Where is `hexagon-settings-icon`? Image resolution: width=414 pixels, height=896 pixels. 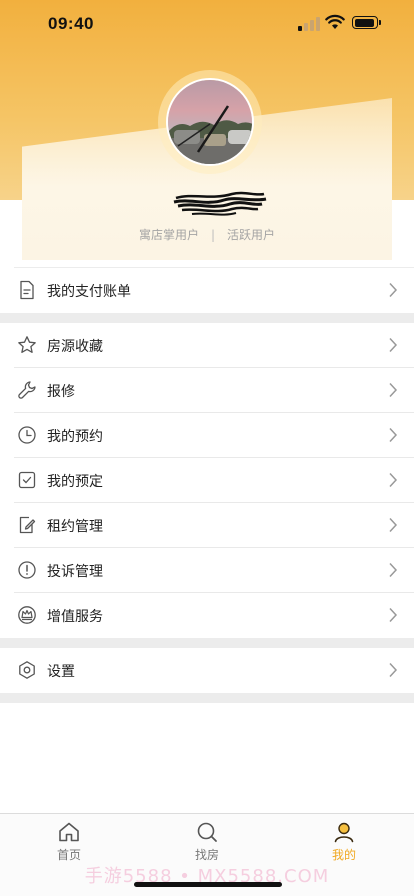 hexagon-settings-icon is located at coordinates (27, 670).